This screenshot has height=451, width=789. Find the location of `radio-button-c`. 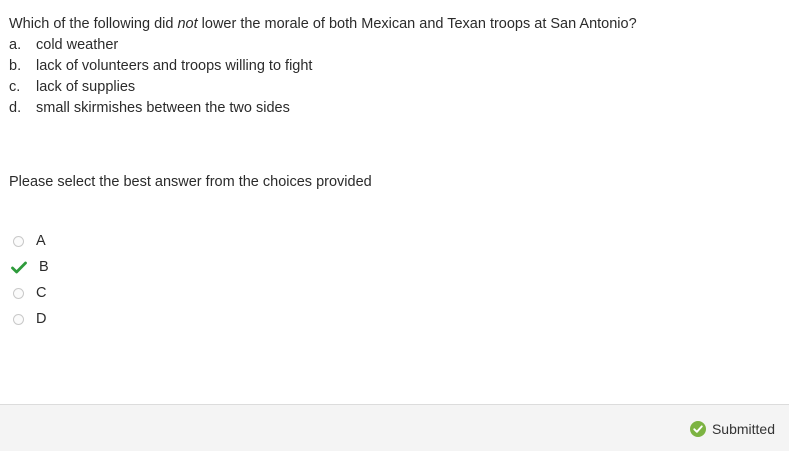

radio-button-c is located at coordinates (18, 293).